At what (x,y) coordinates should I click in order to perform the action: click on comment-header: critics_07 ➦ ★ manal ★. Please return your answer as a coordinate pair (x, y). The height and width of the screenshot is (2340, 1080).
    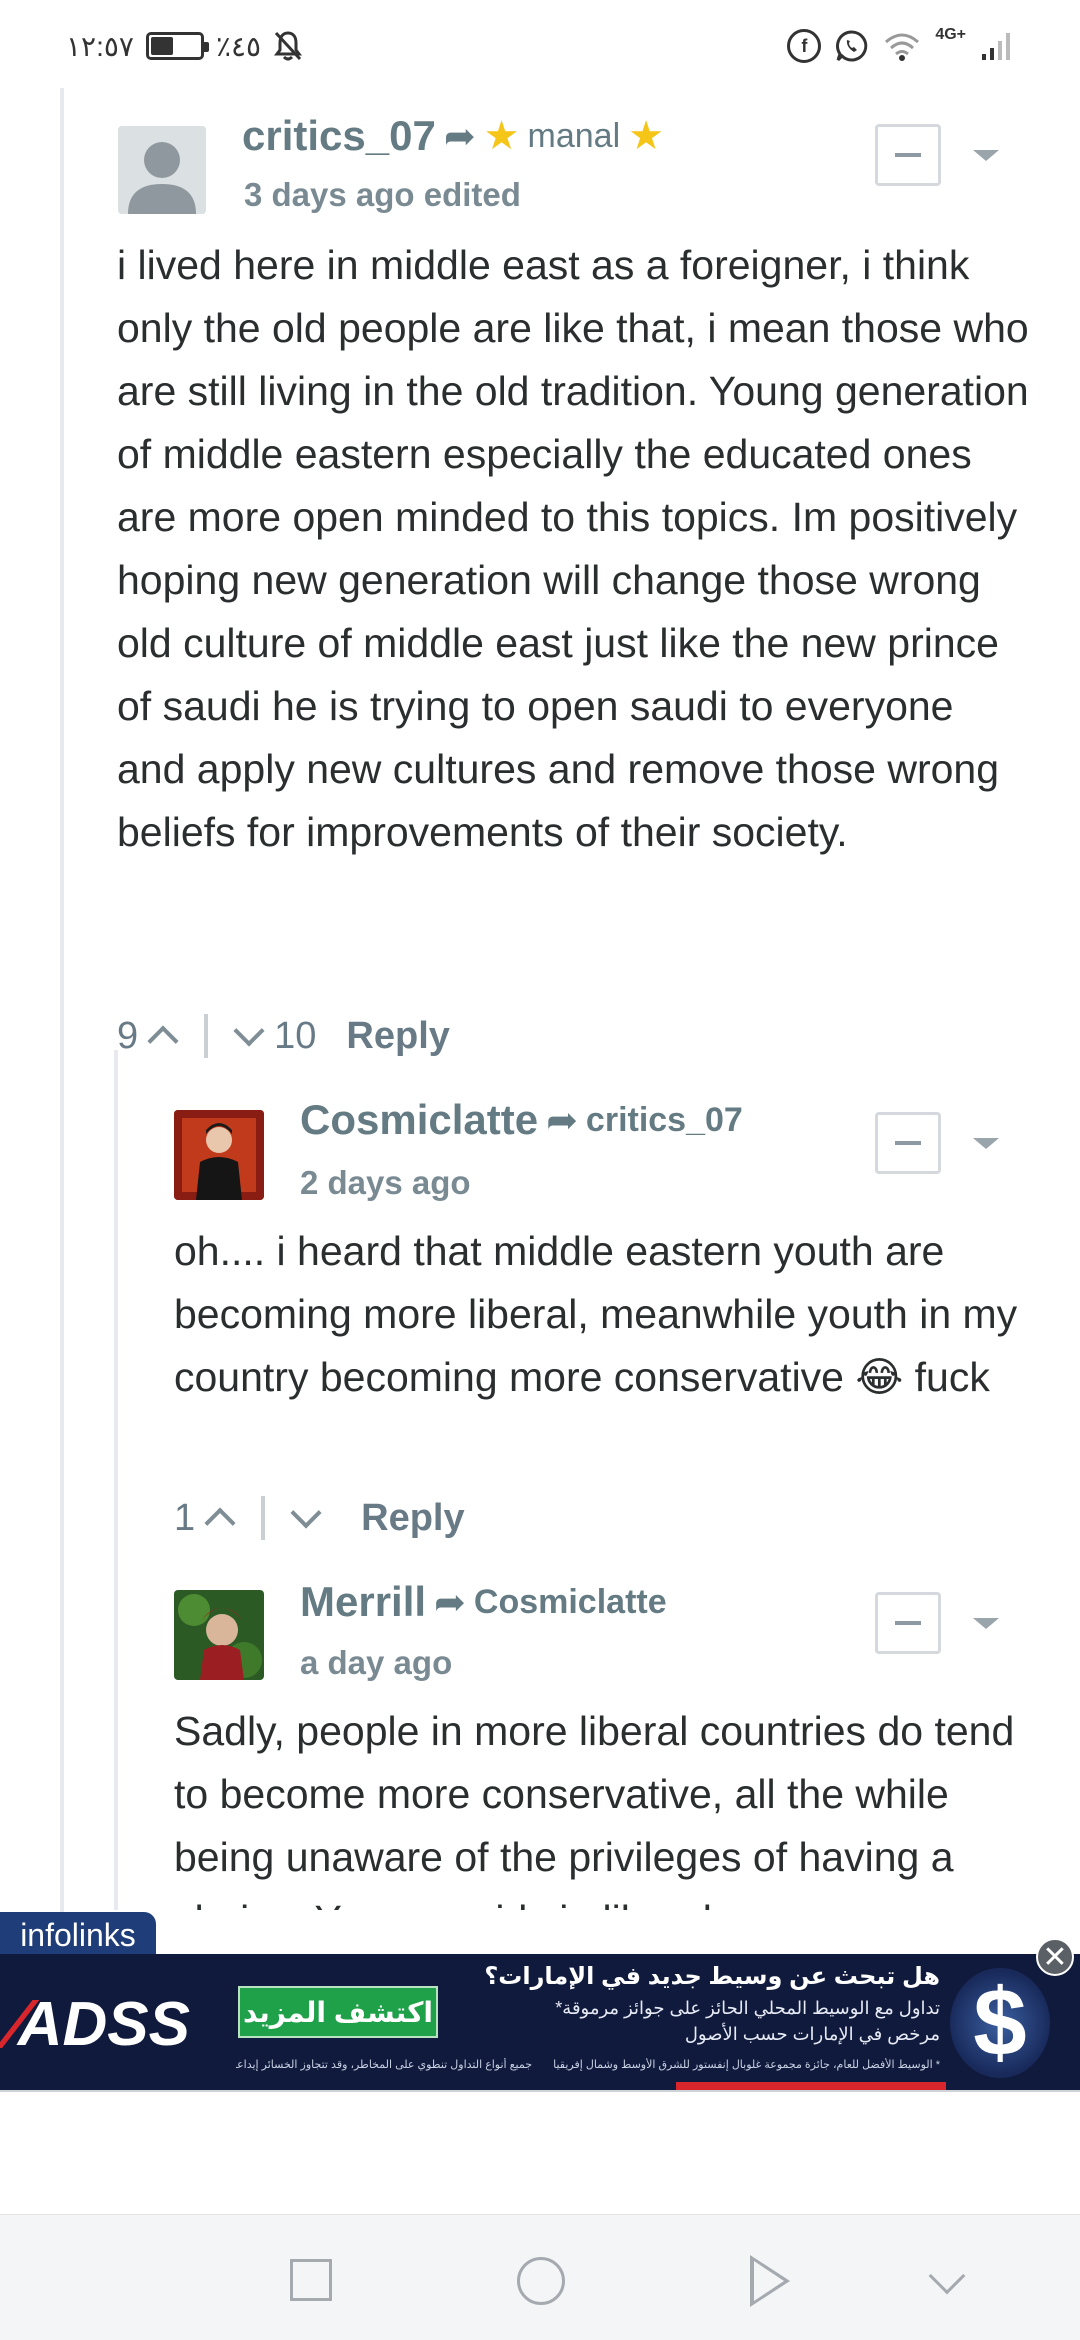
    Looking at the image, I should click on (453, 136).